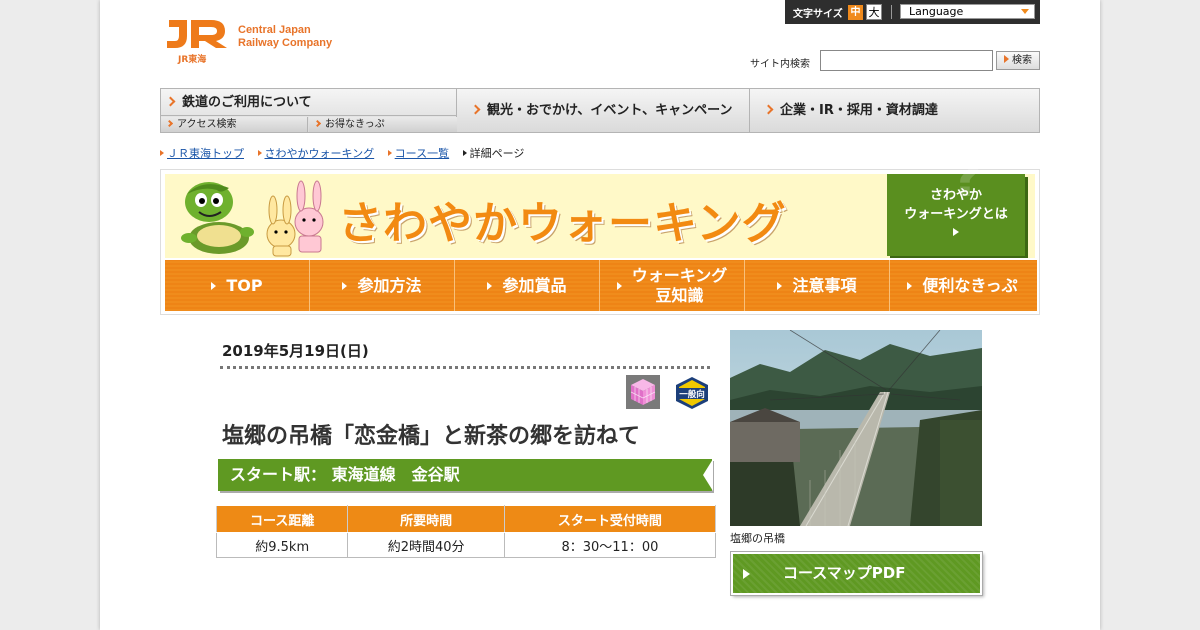  What do you see at coordinates (355, 124) in the screenshot?
I see `nav-sub-label: お得なきっぷ` at bounding box center [355, 124].